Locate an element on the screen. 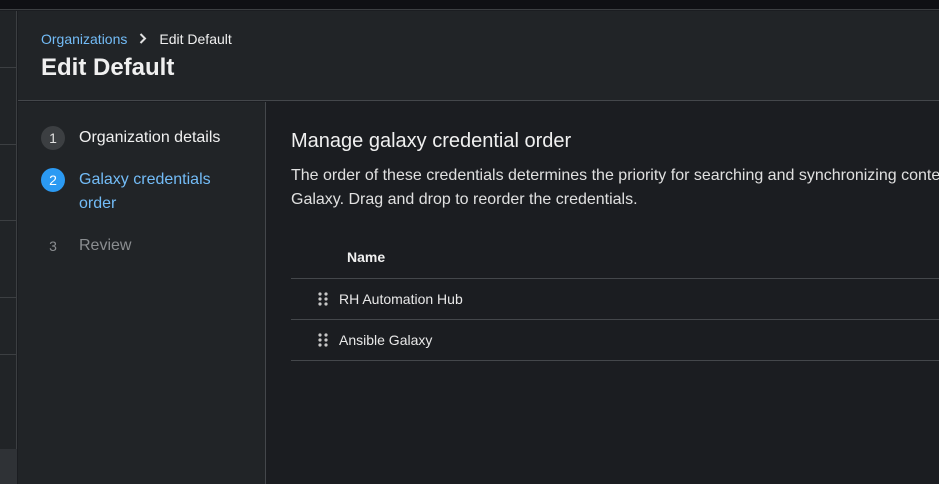  step-label: Galaxy credentials order is located at coordinates (145, 191).